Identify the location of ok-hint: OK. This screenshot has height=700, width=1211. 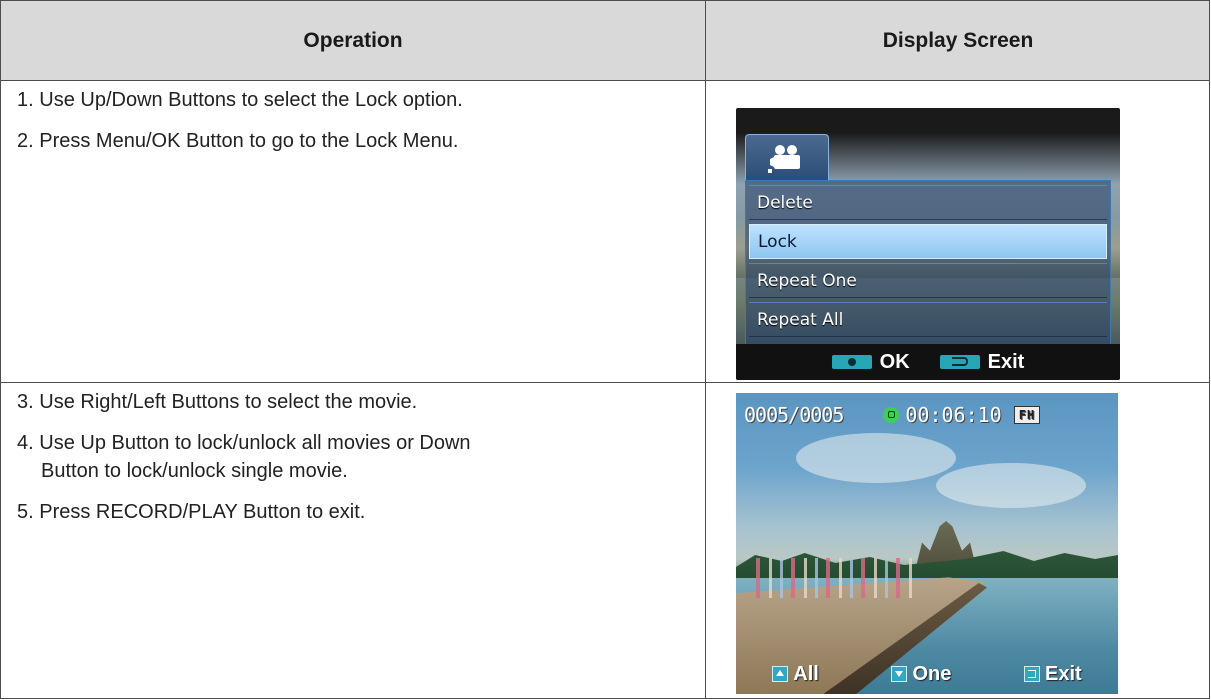
(870, 362).